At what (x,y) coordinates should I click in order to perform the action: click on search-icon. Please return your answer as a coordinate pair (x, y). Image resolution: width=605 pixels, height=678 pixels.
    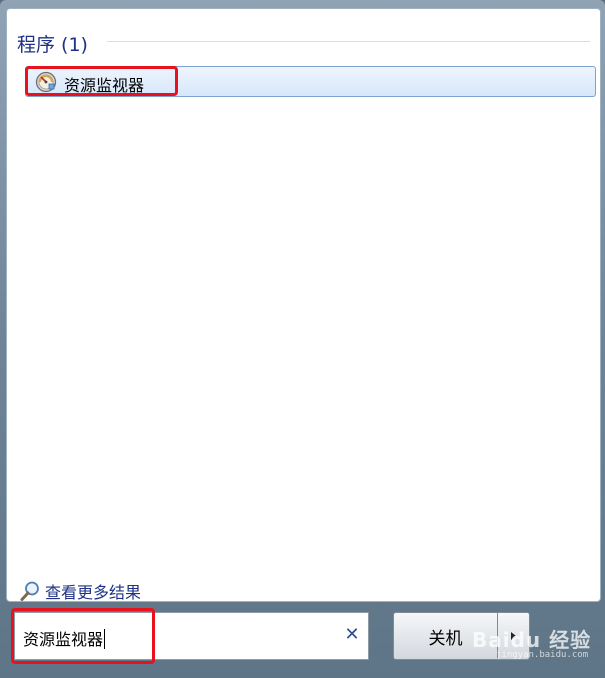
    Looking at the image, I should click on (30, 591).